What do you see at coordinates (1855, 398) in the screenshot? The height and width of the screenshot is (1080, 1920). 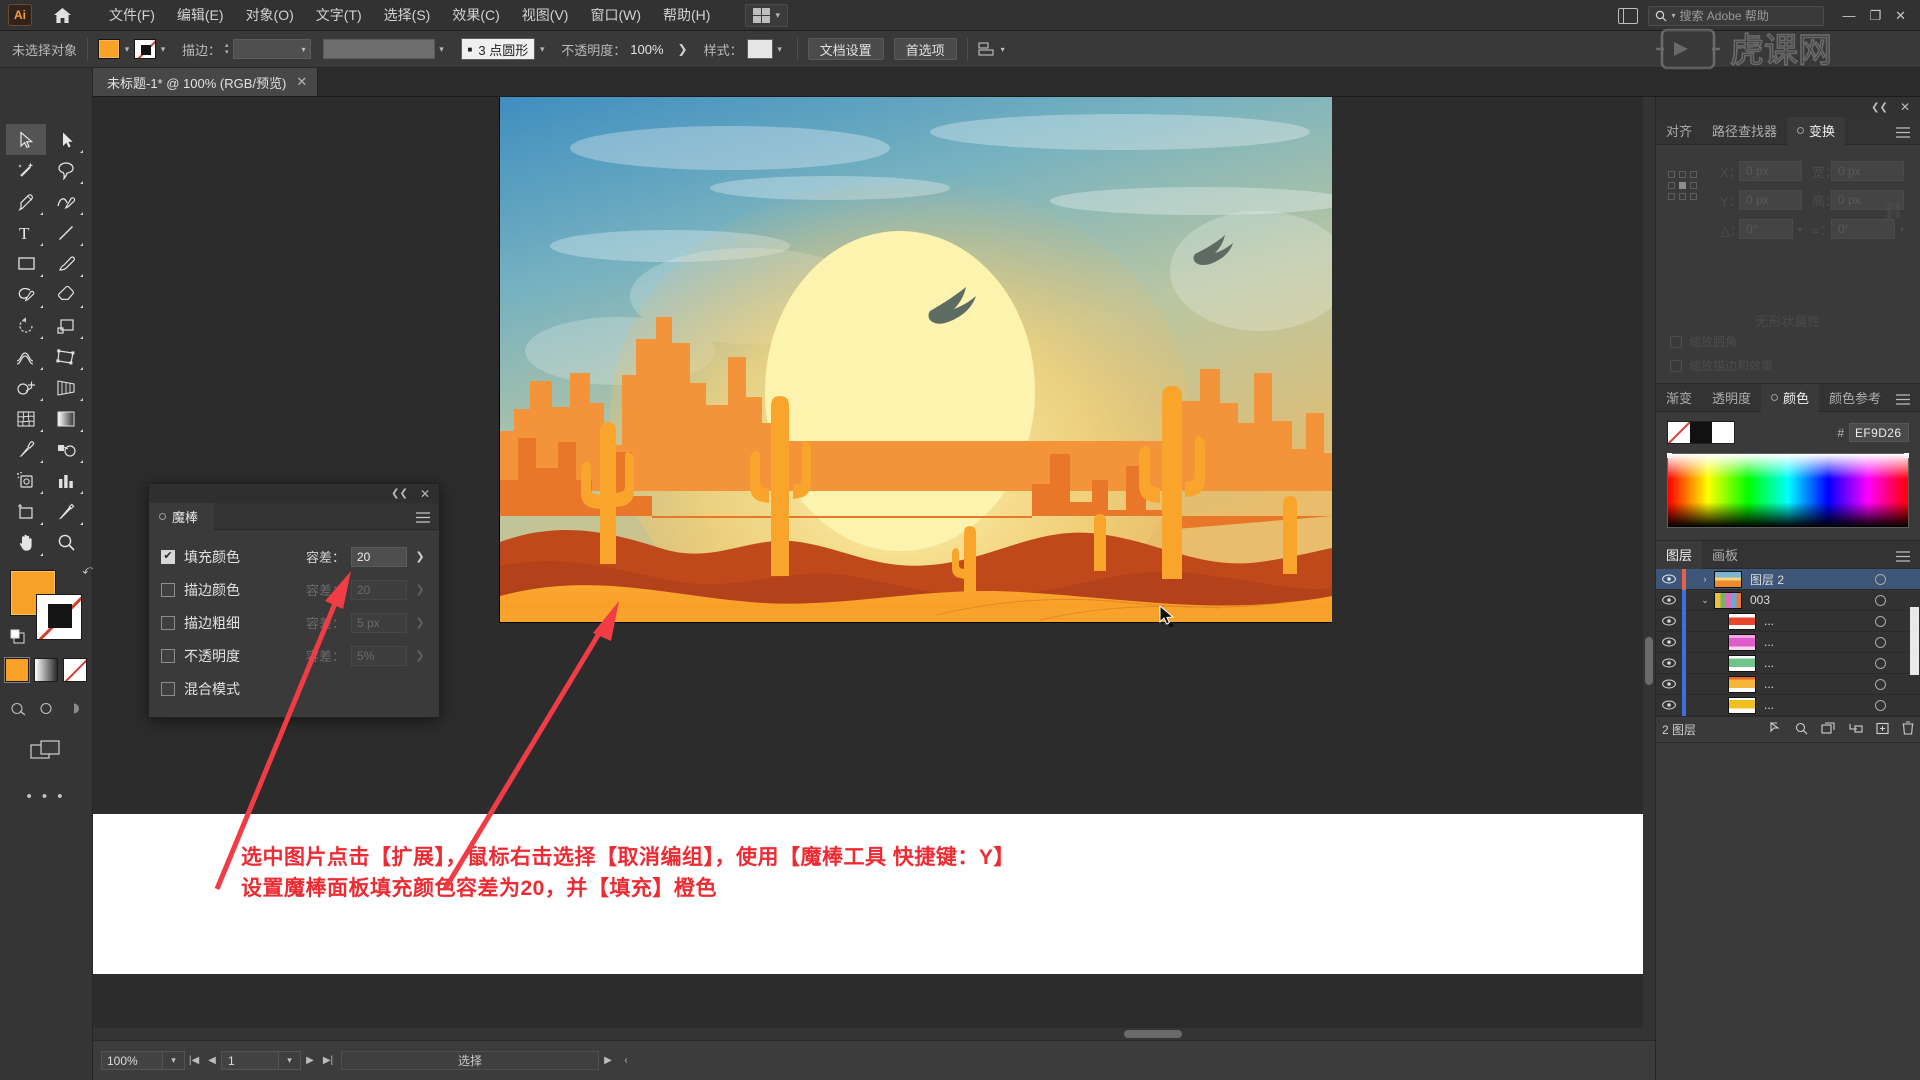 I see `tab-color-guide: 颜色参考` at bounding box center [1855, 398].